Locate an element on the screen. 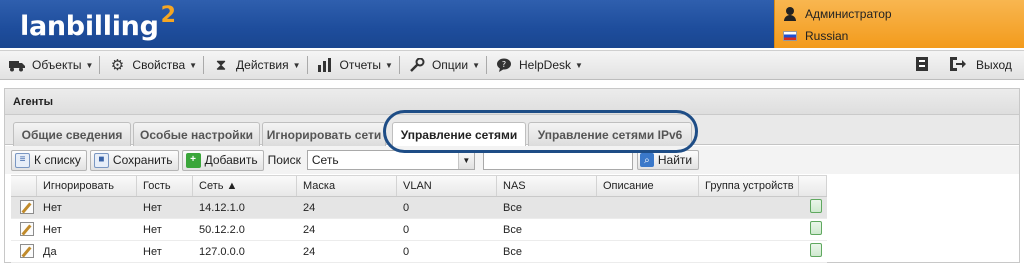 The width and height of the screenshot is (1024, 263). tab-ignore-networks: Игнорировать сети is located at coordinates (324, 134).